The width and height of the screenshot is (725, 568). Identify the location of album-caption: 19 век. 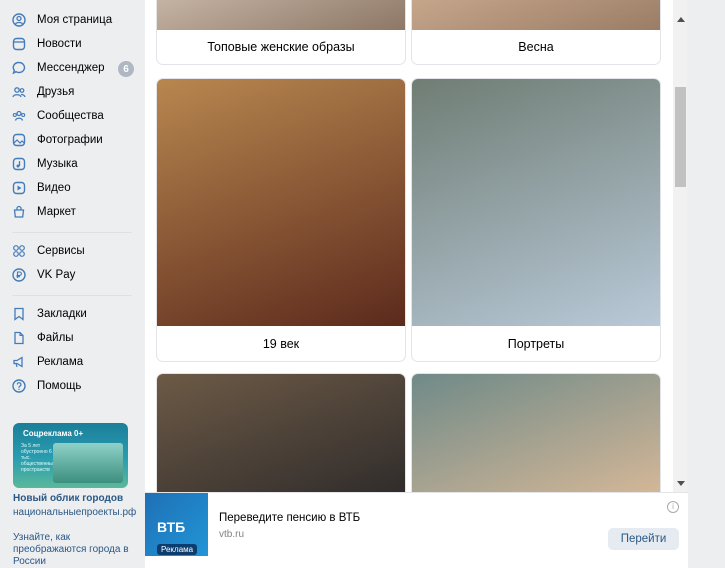
(281, 344).